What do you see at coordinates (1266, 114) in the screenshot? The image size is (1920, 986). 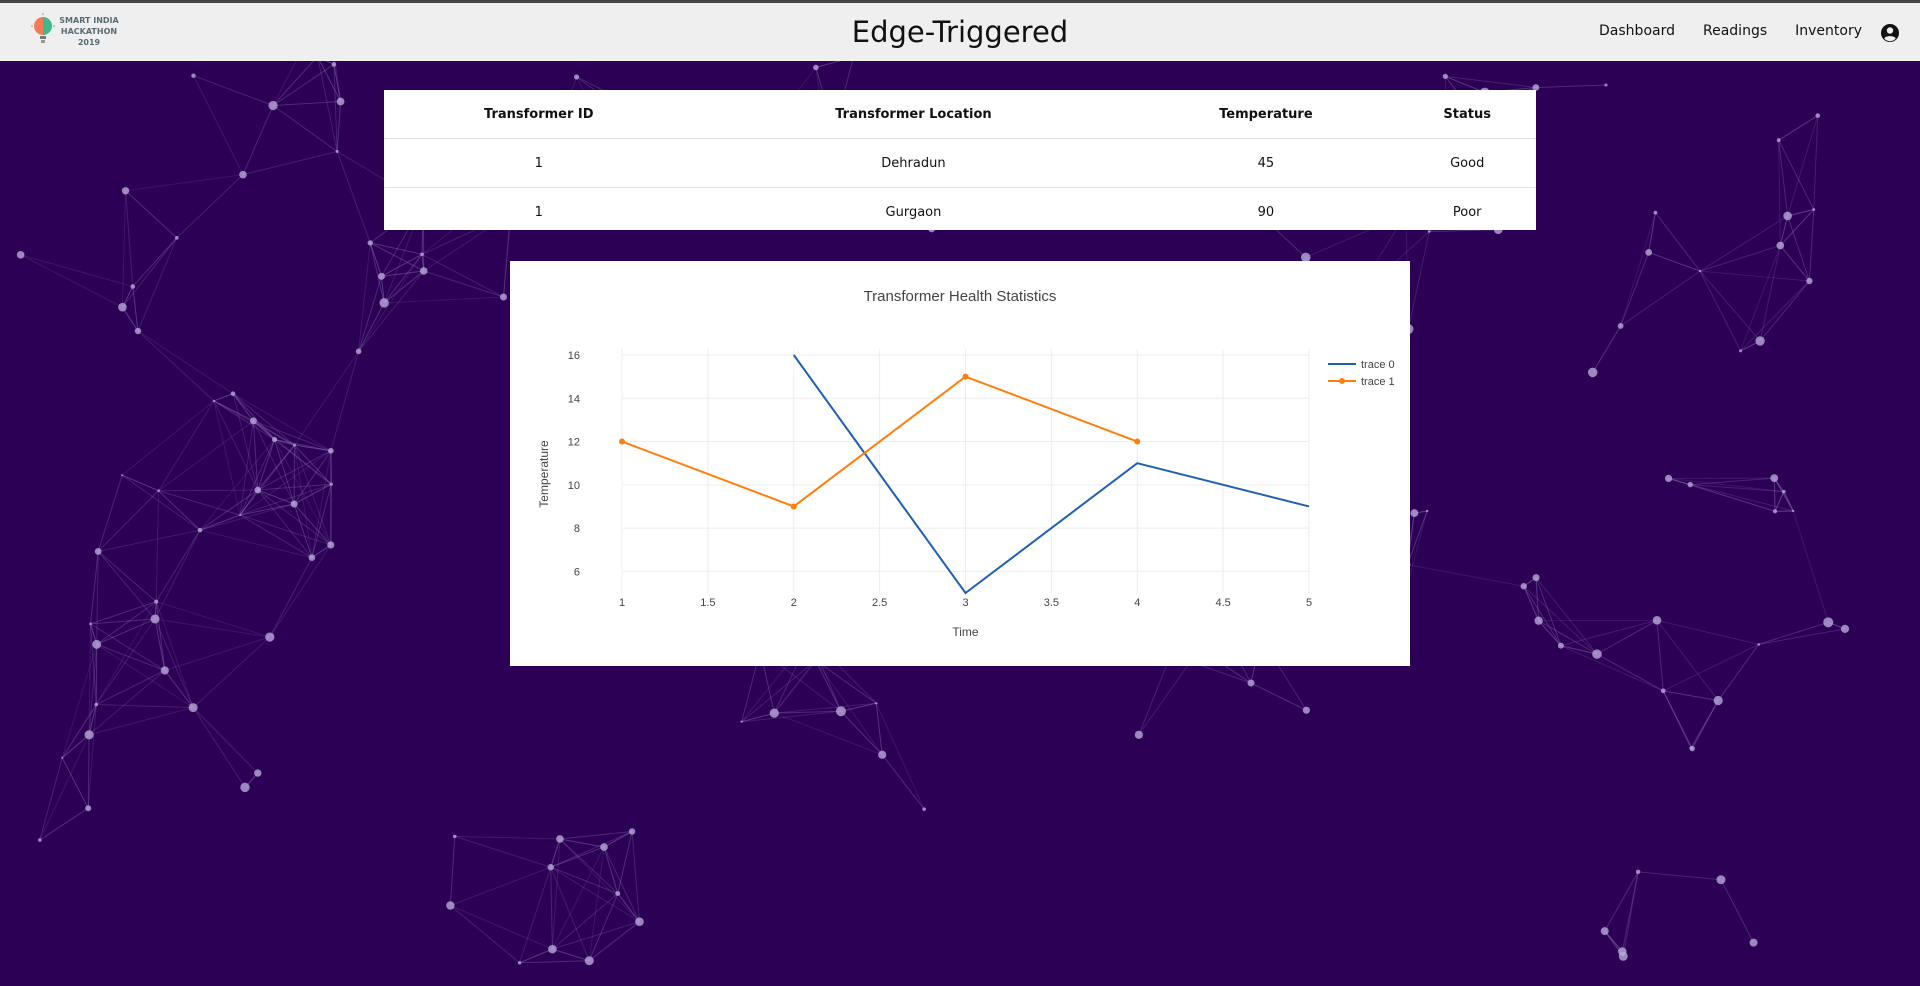 I see `column-header: Temperature` at bounding box center [1266, 114].